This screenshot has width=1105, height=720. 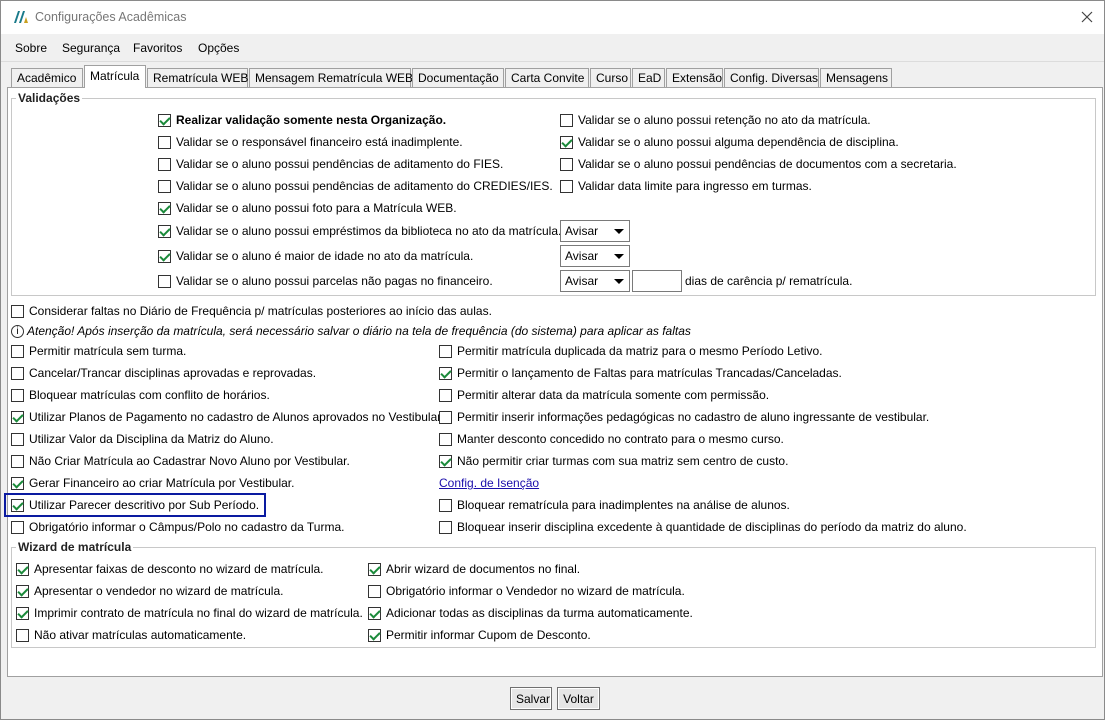 What do you see at coordinates (771, 77) in the screenshot?
I see `tab-config-diversas: Config. Diversas` at bounding box center [771, 77].